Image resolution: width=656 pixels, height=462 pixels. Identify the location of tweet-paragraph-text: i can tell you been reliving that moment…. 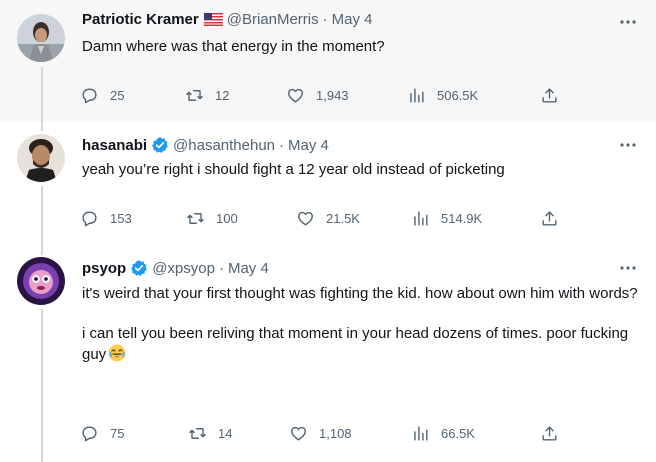
(355, 344).